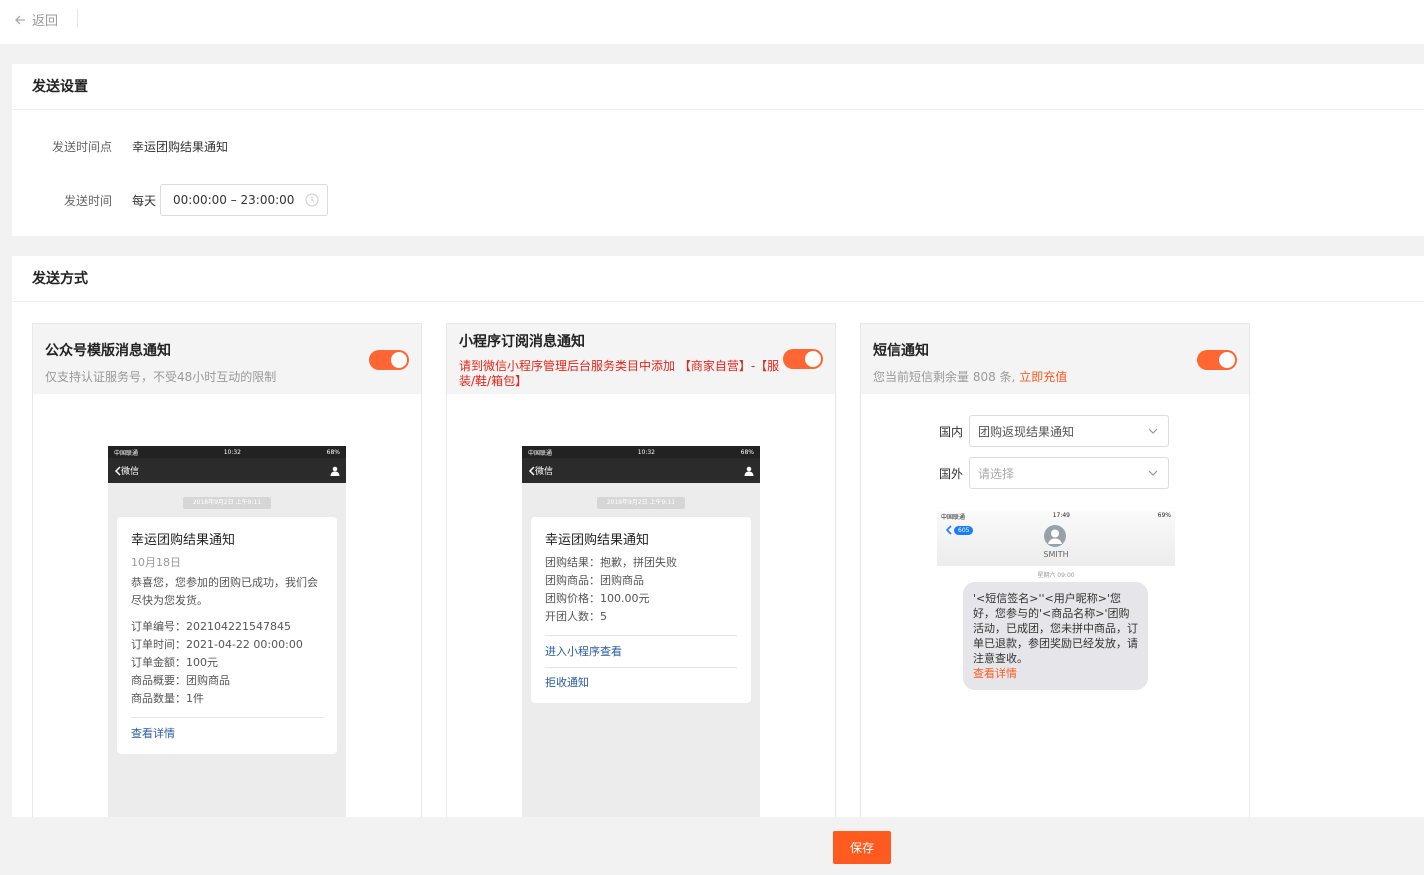  I want to click on sms-details-link: 查看详情, so click(995, 673).